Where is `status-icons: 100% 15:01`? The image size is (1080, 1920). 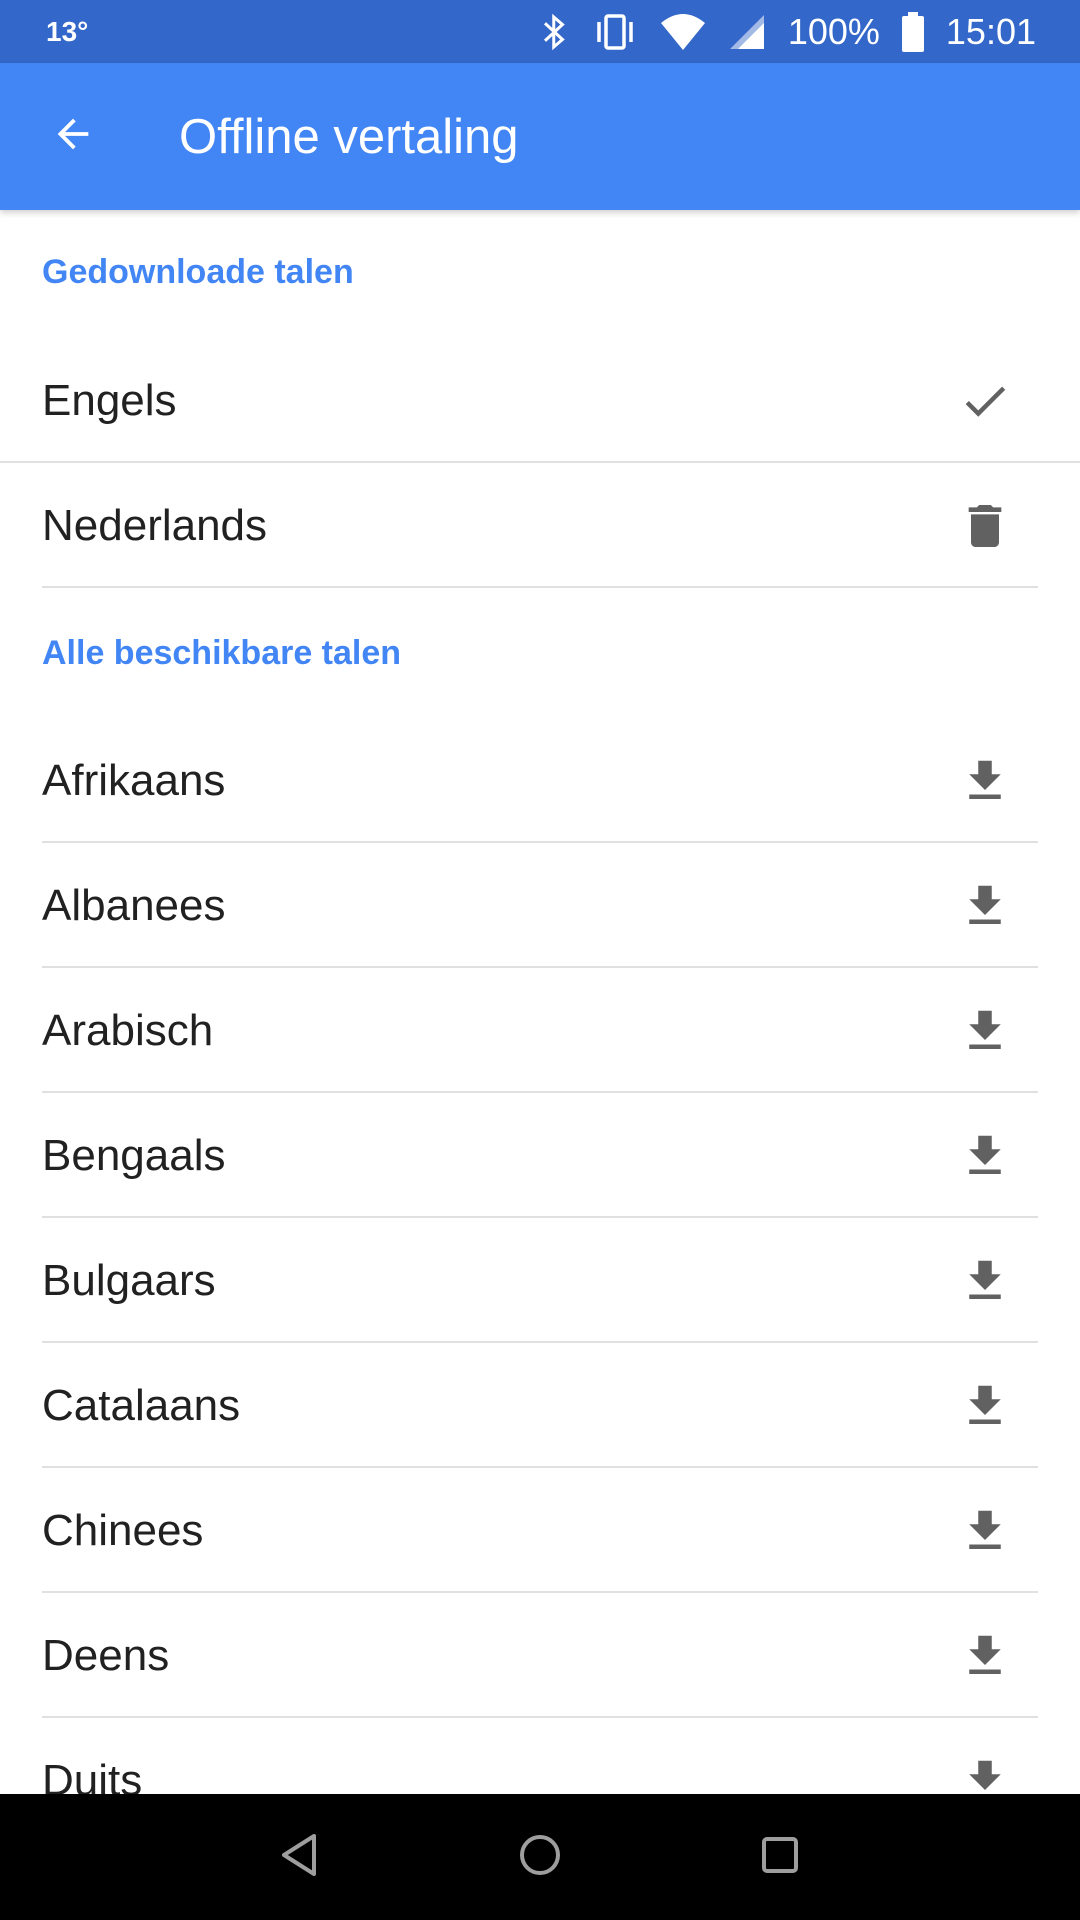
status-icons: 100% 15:01 is located at coordinates (788, 32).